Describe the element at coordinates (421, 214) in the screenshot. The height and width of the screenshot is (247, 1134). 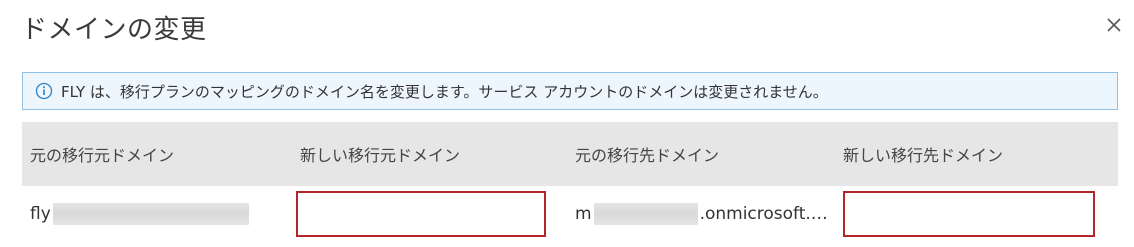
I see `new-source-domain-input` at that location.